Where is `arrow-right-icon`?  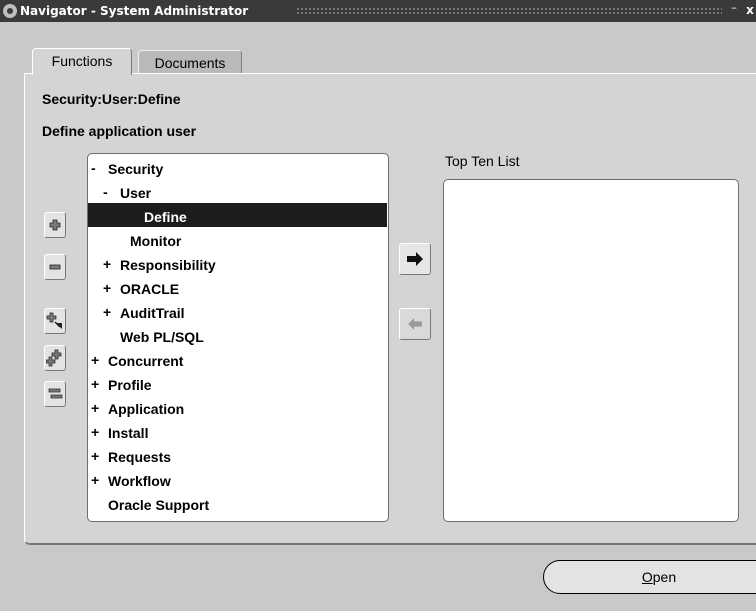 arrow-right-icon is located at coordinates (415, 259).